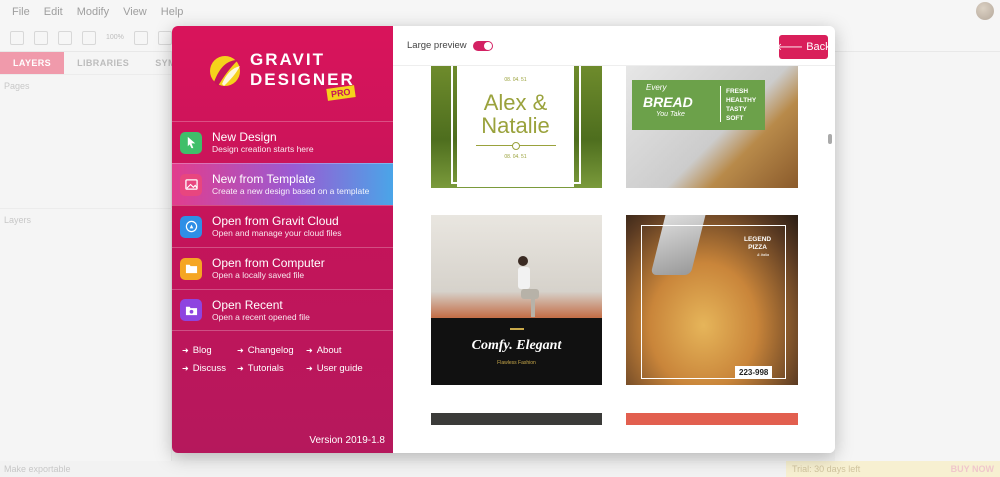 The height and width of the screenshot is (477, 1000). Describe the element at coordinates (763, 254) in the screenshot. I see `pizza-tagline: & italia` at that location.